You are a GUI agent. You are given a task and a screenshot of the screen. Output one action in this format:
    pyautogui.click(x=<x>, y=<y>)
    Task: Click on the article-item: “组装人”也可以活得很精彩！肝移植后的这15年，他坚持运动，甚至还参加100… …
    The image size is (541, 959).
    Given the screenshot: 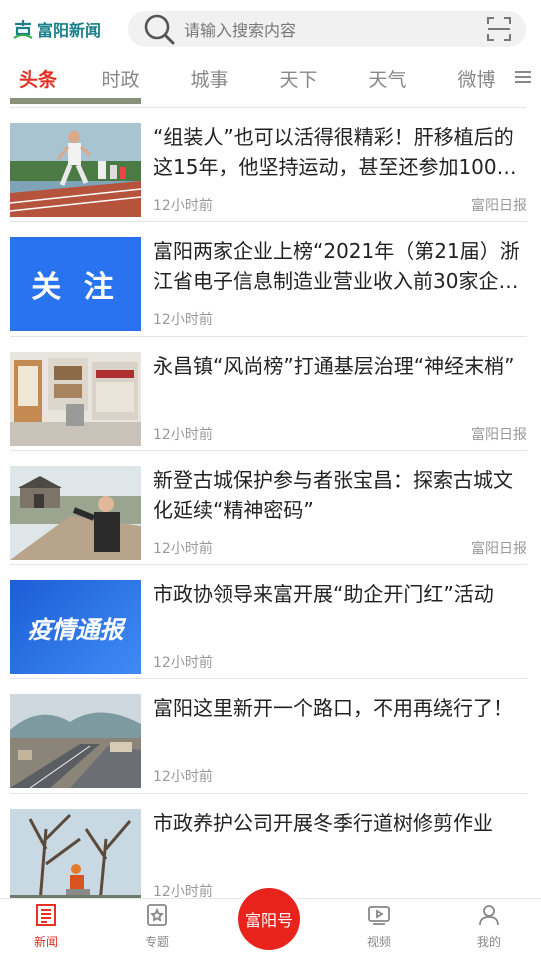 What is the action you would take?
    pyautogui.click(x=268, y=165)
    